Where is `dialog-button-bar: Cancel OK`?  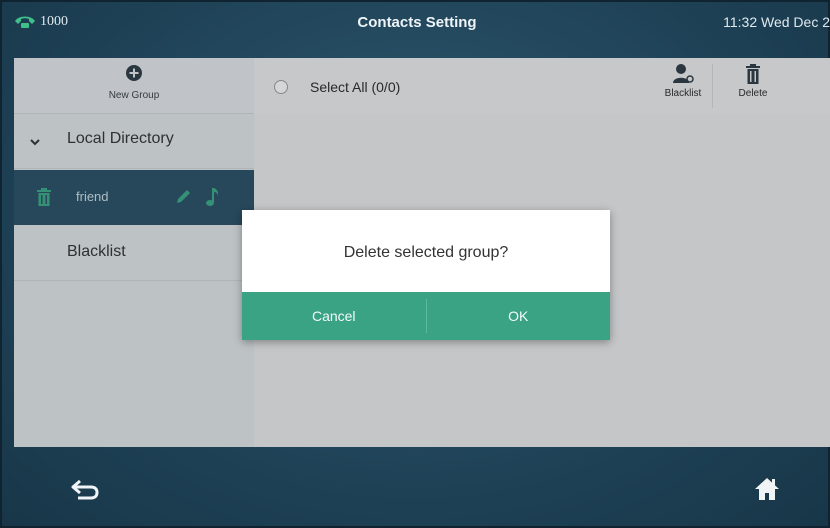 dialog-button-bar: Cancel OK is located at coordinates (426, 316).